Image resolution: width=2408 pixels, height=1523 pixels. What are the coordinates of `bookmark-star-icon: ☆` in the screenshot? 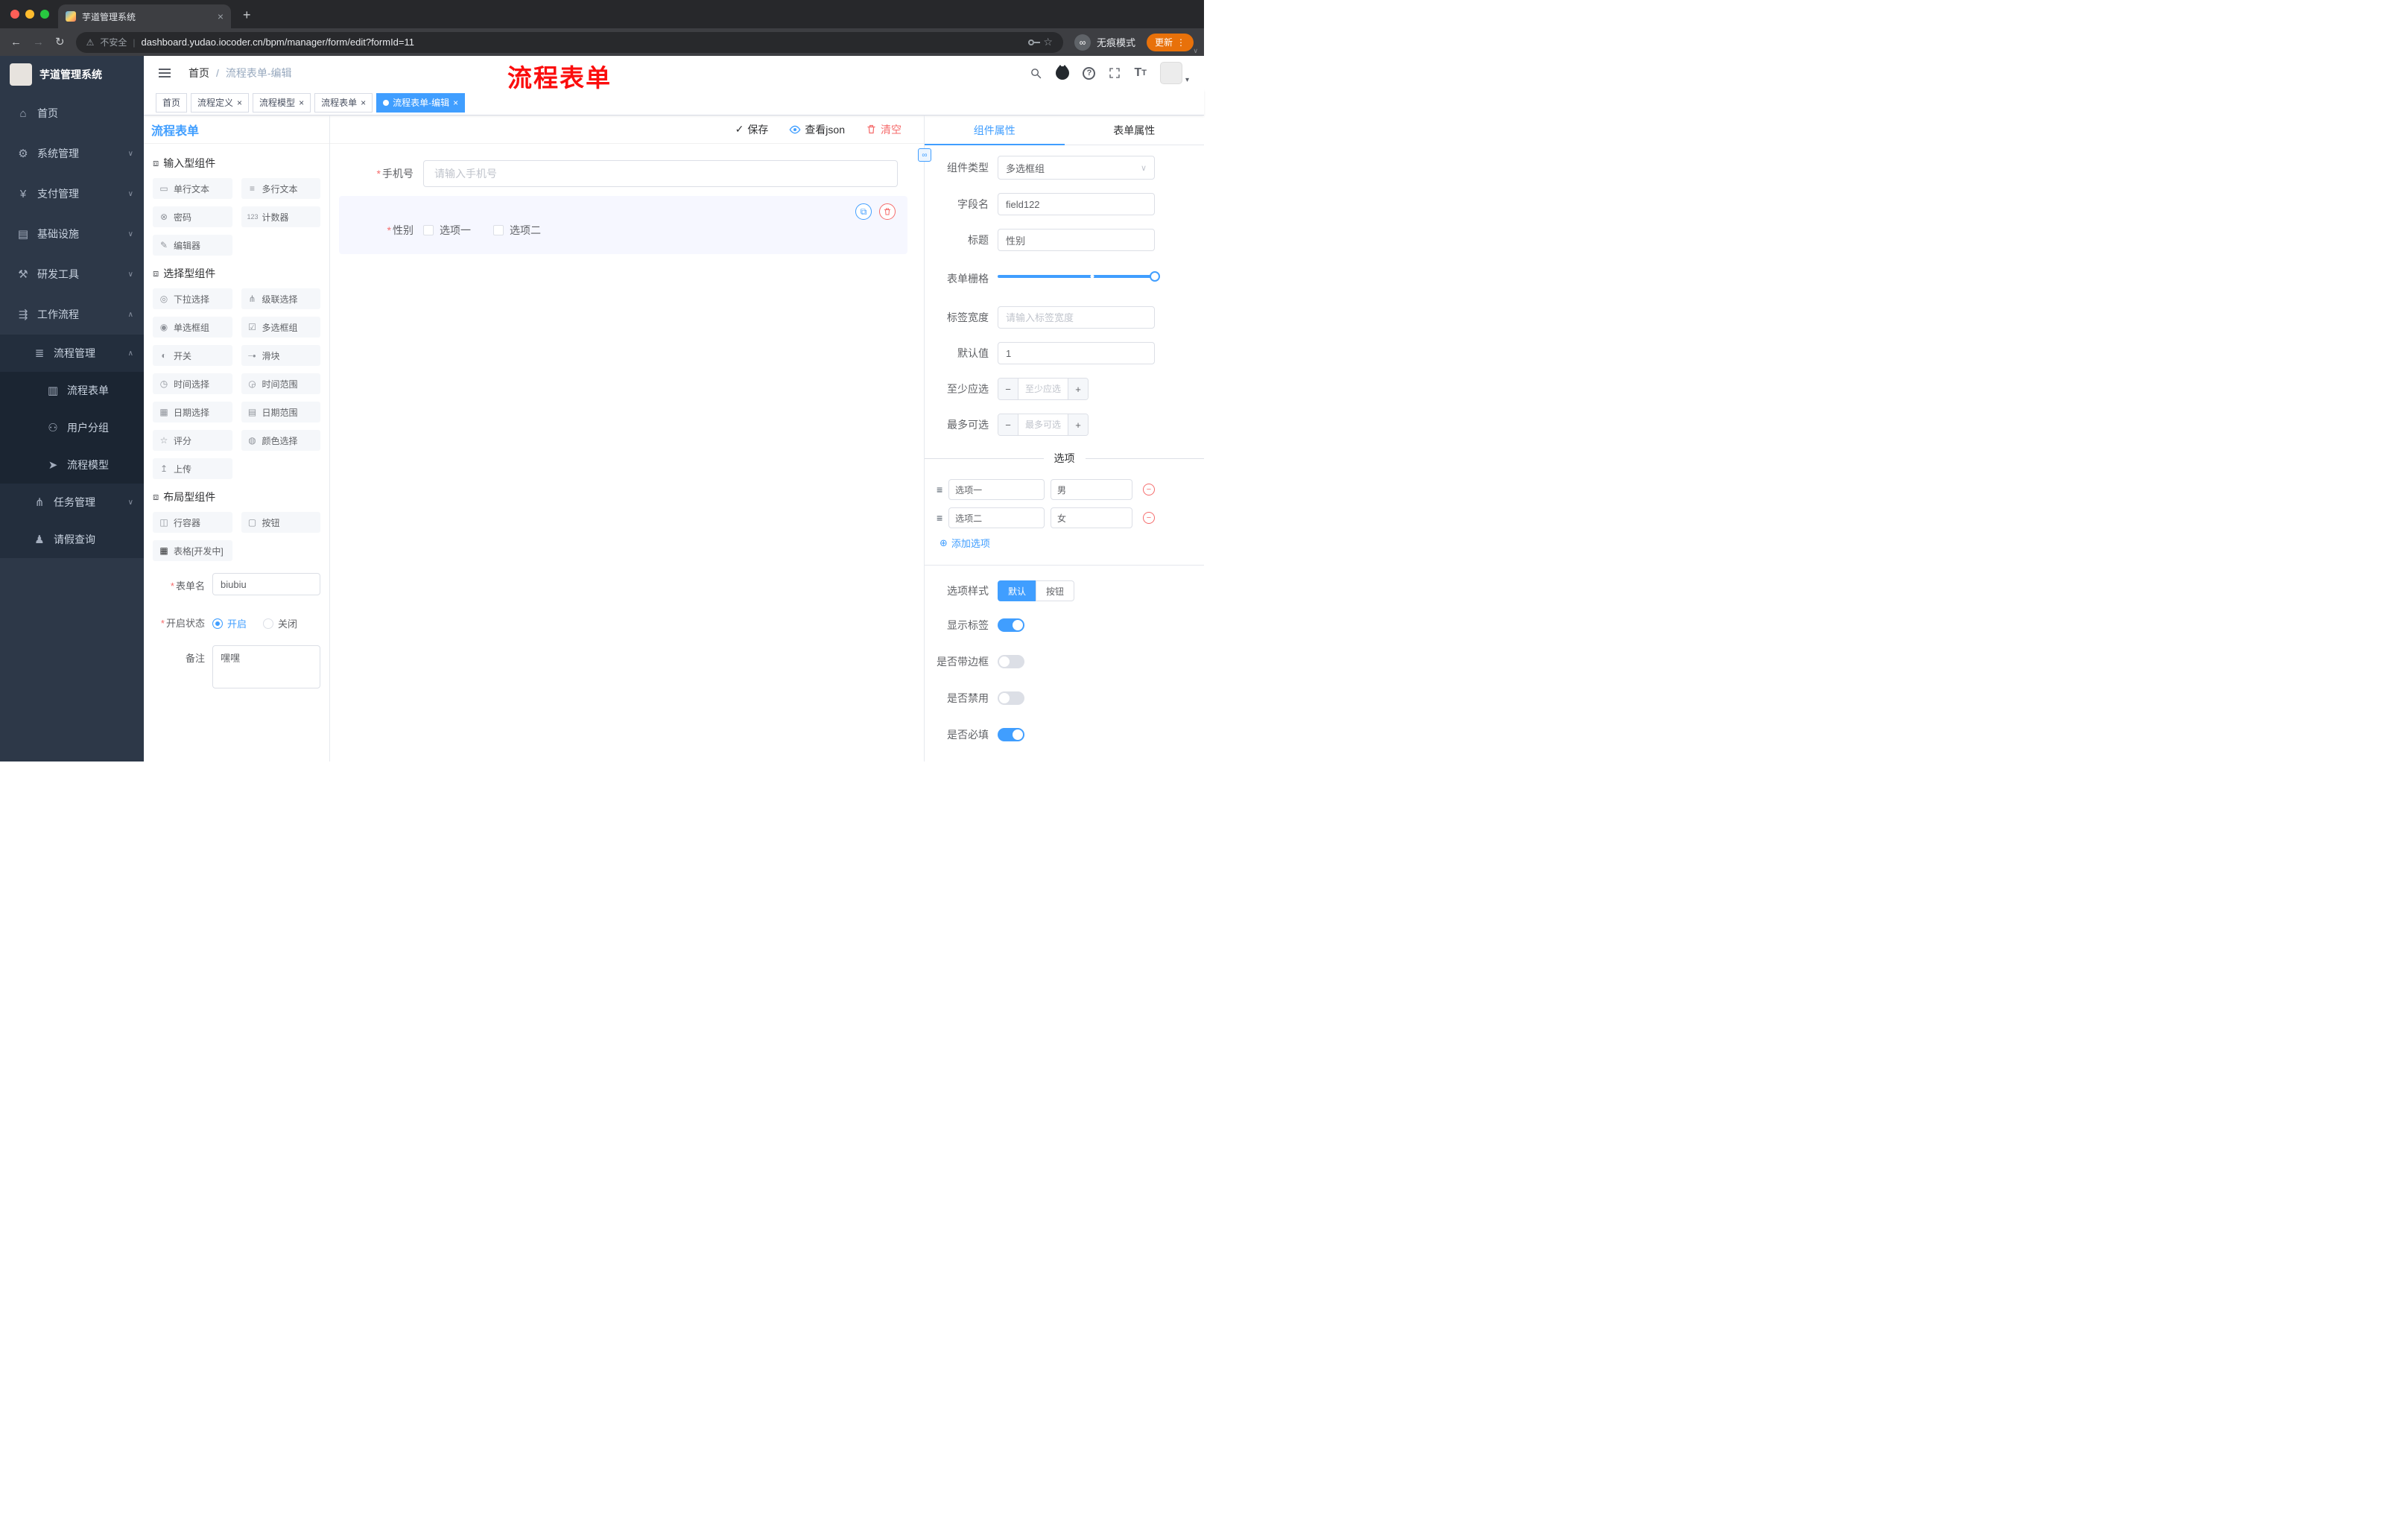 It's located at (1048, 42).